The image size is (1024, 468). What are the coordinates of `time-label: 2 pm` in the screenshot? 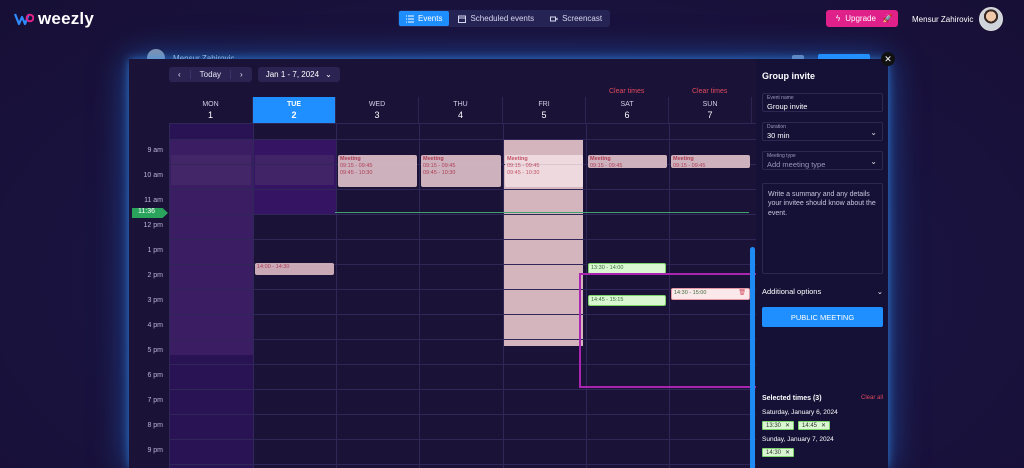 It's located at (155, 275).